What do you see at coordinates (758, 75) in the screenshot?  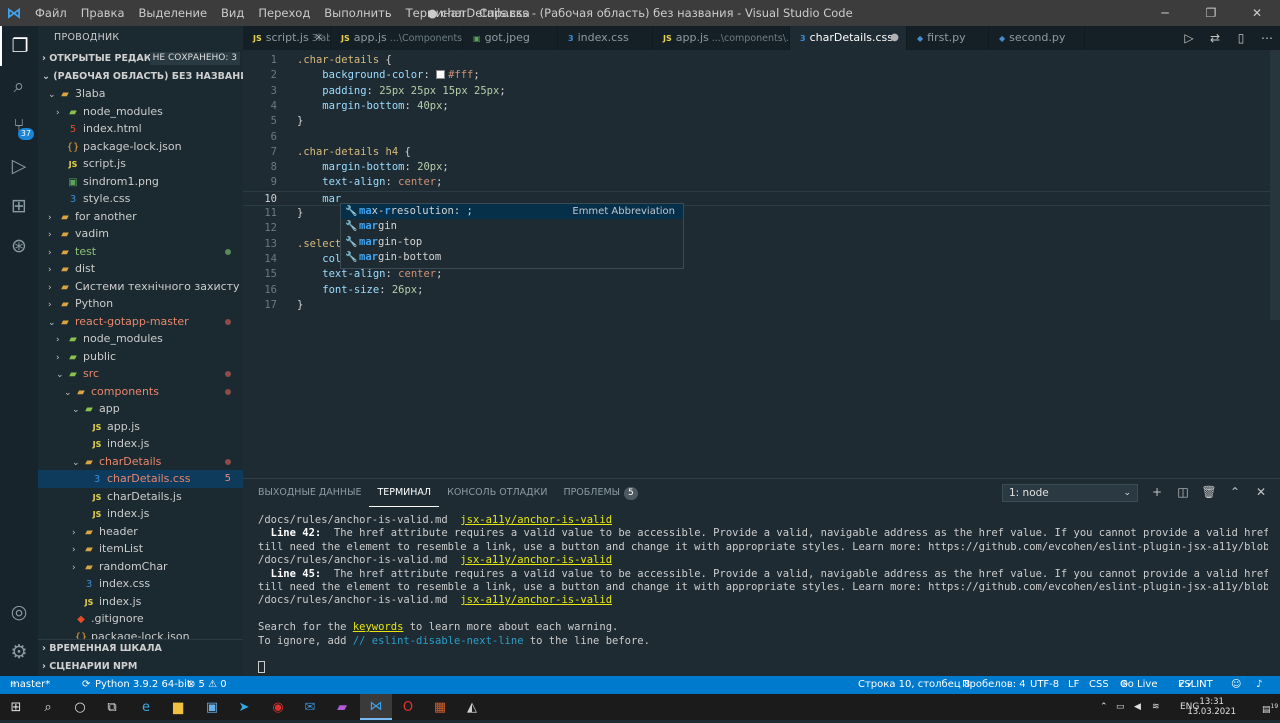 I see `code-line: 2 background-color: #fff;` at bounding box center [758, 75].